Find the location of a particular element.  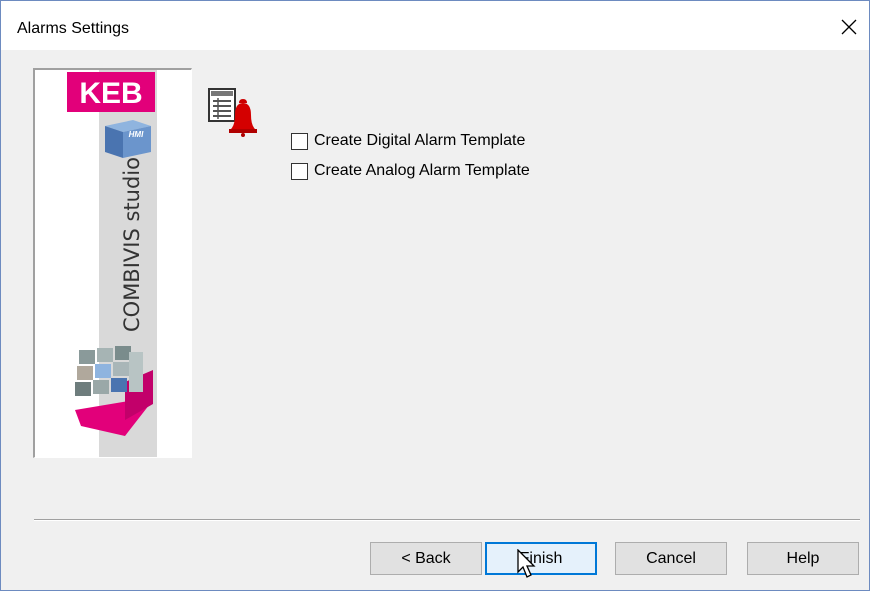

analog-alarm-checkbox is located at coordinates (299, 171).